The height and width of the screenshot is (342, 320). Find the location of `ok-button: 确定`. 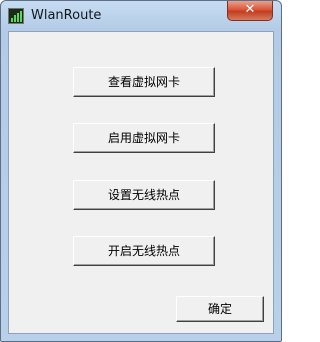

ok-button: 确定 is located at coordinates (220, 309).